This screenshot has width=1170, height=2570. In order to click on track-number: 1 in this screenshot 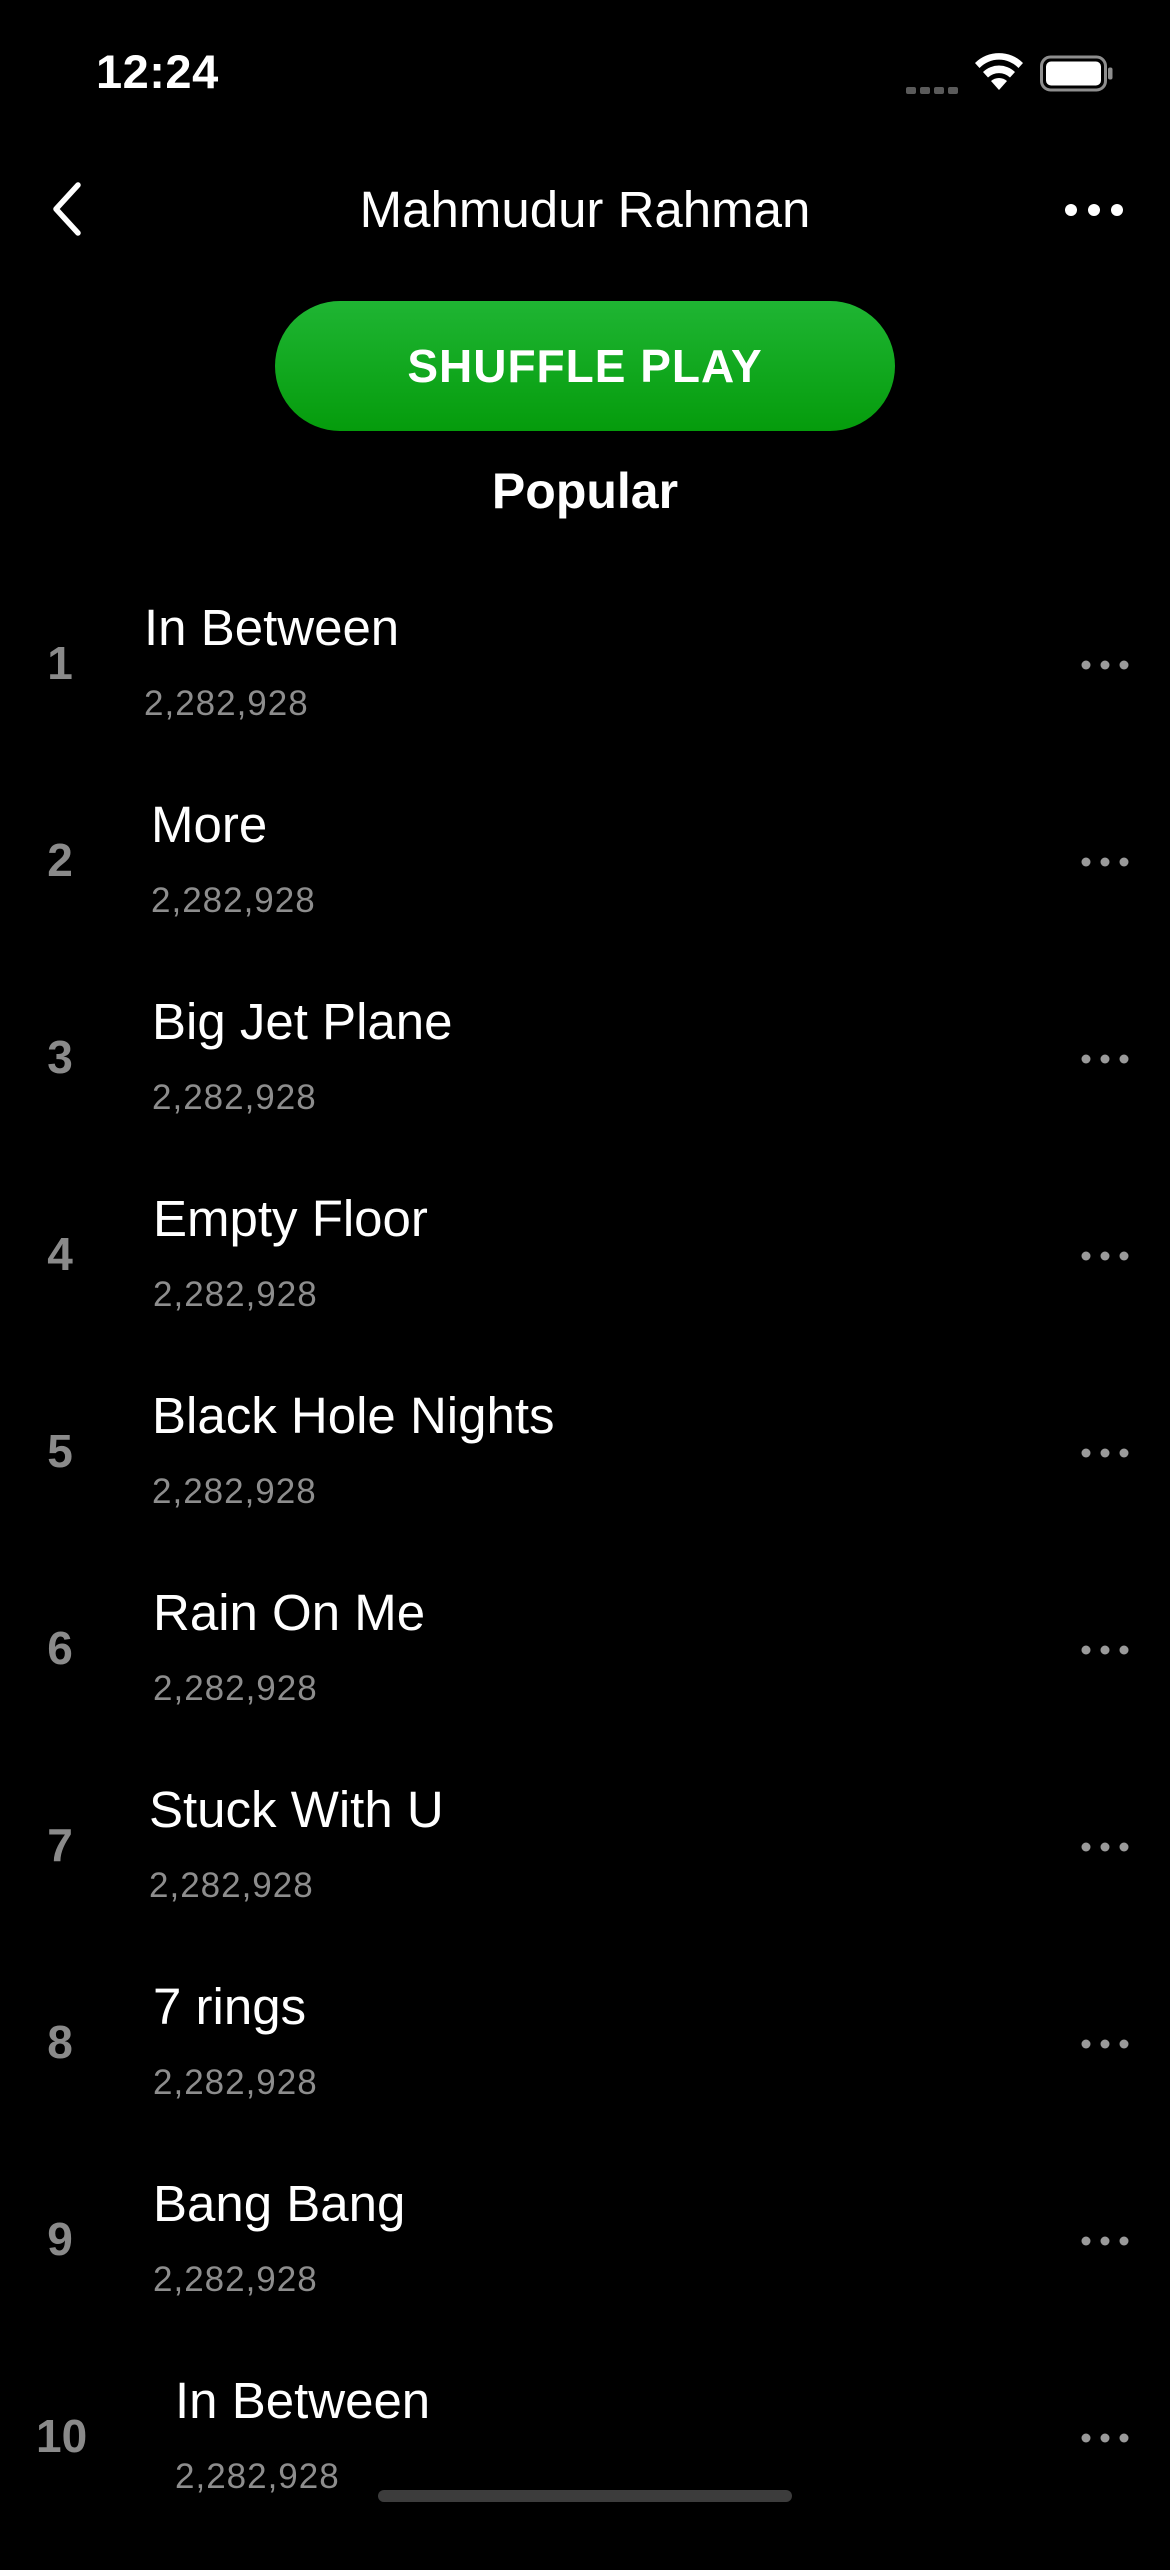, I will do `click(60, 663)`.